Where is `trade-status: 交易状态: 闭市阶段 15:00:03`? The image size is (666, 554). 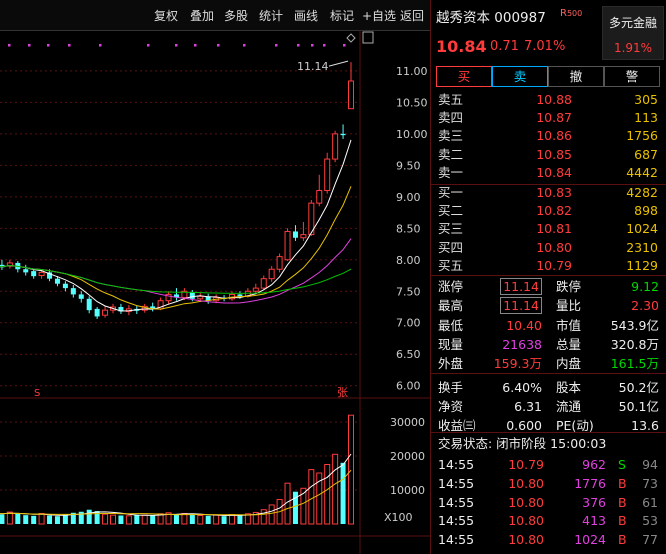 trade-status: 交易状态: 闭市阶段 15:00:03 is located at coordinates (548, 444).